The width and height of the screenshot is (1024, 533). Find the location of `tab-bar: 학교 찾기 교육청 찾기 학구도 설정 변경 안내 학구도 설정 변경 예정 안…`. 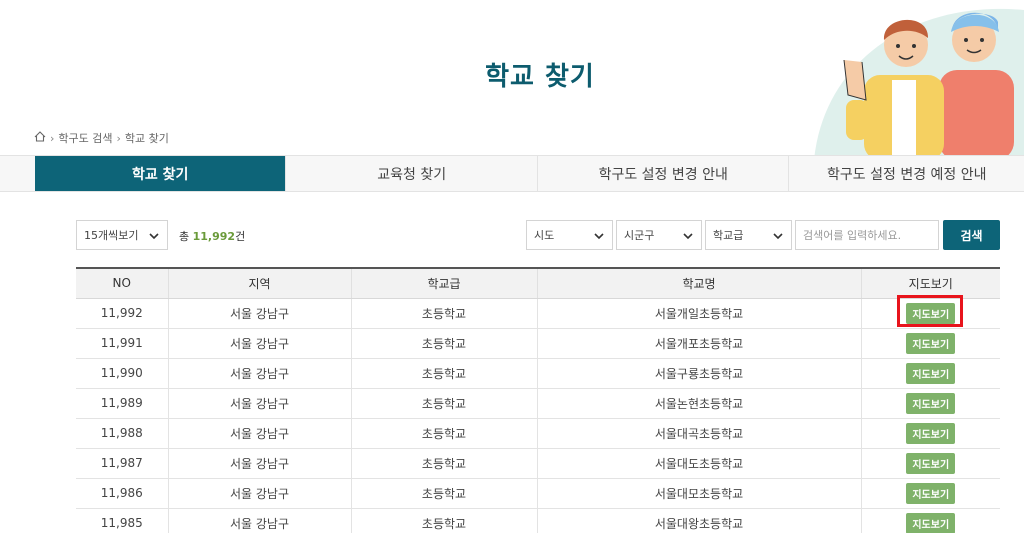

tab-bar: 학교 찾기 교육청 찾기 학구도 설정 변경 안내 학구도 설정 변경 예정 안… is located at coordinates (512, 173).